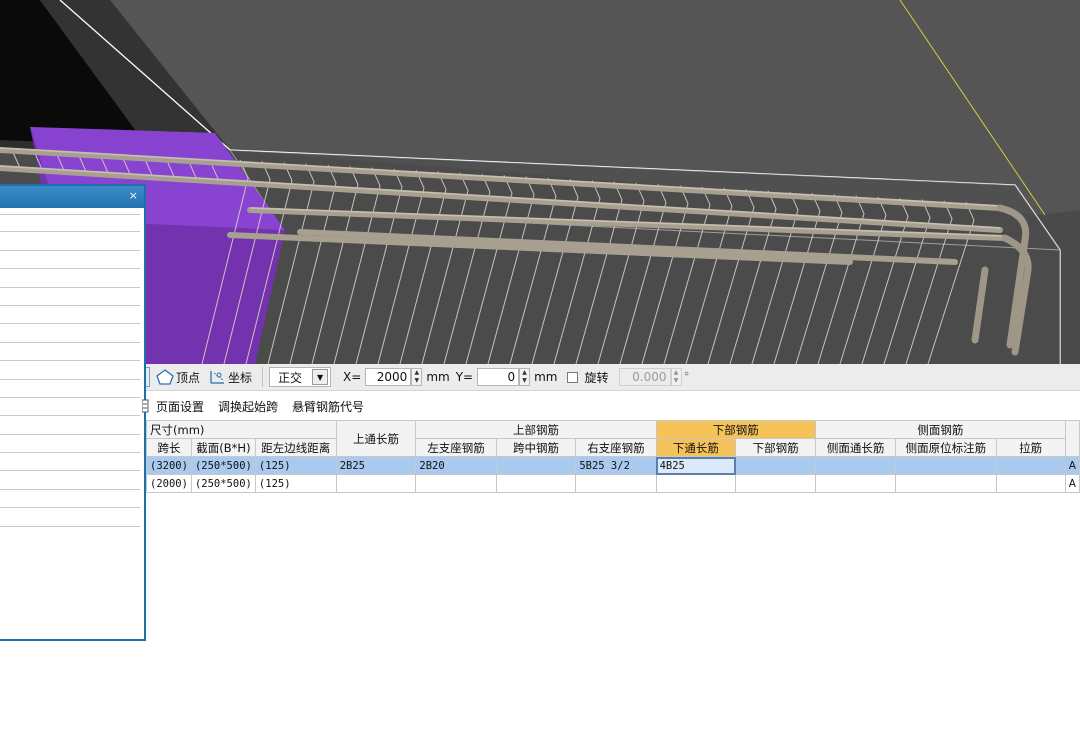  What do you see at coordinates (133, 196) in the screenshot?
I see `close-icon: ×` at bounding box center [133, 196].